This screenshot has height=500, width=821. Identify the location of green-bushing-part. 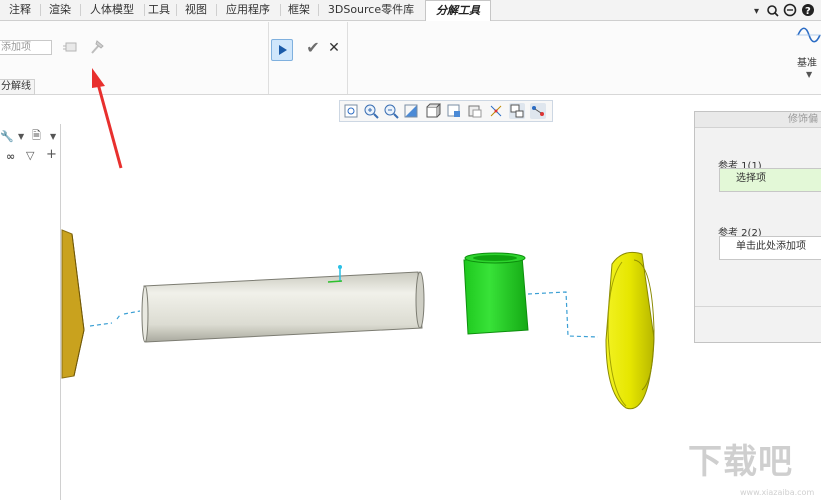
(496, 295).